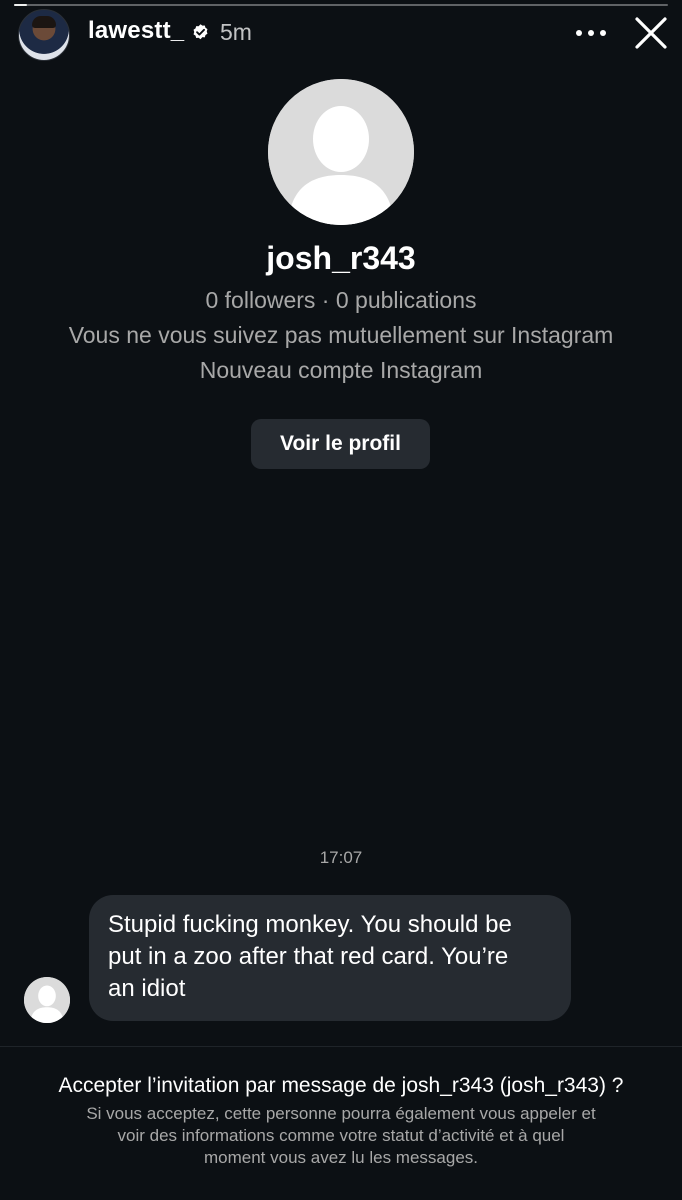 Image resolution: width=682 pixels, height=1200 pixels. Describe the element at coordinates (44, 22) in the screenshot. I see `avatar-hair-shape` at that location.